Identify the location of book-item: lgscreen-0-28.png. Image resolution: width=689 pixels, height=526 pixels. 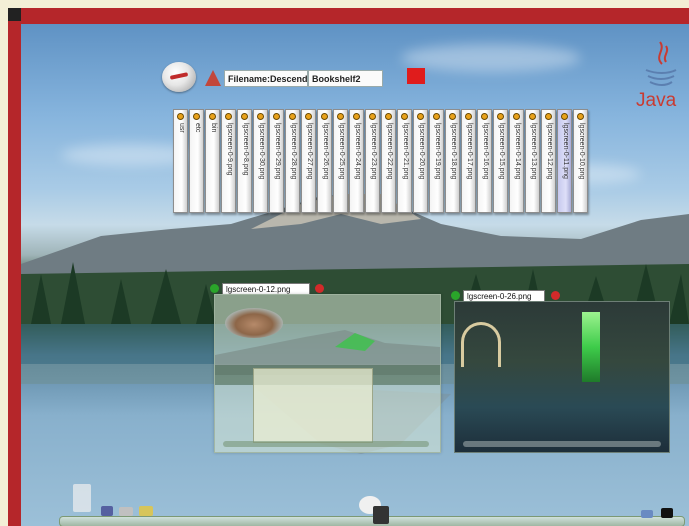
(292, 161).